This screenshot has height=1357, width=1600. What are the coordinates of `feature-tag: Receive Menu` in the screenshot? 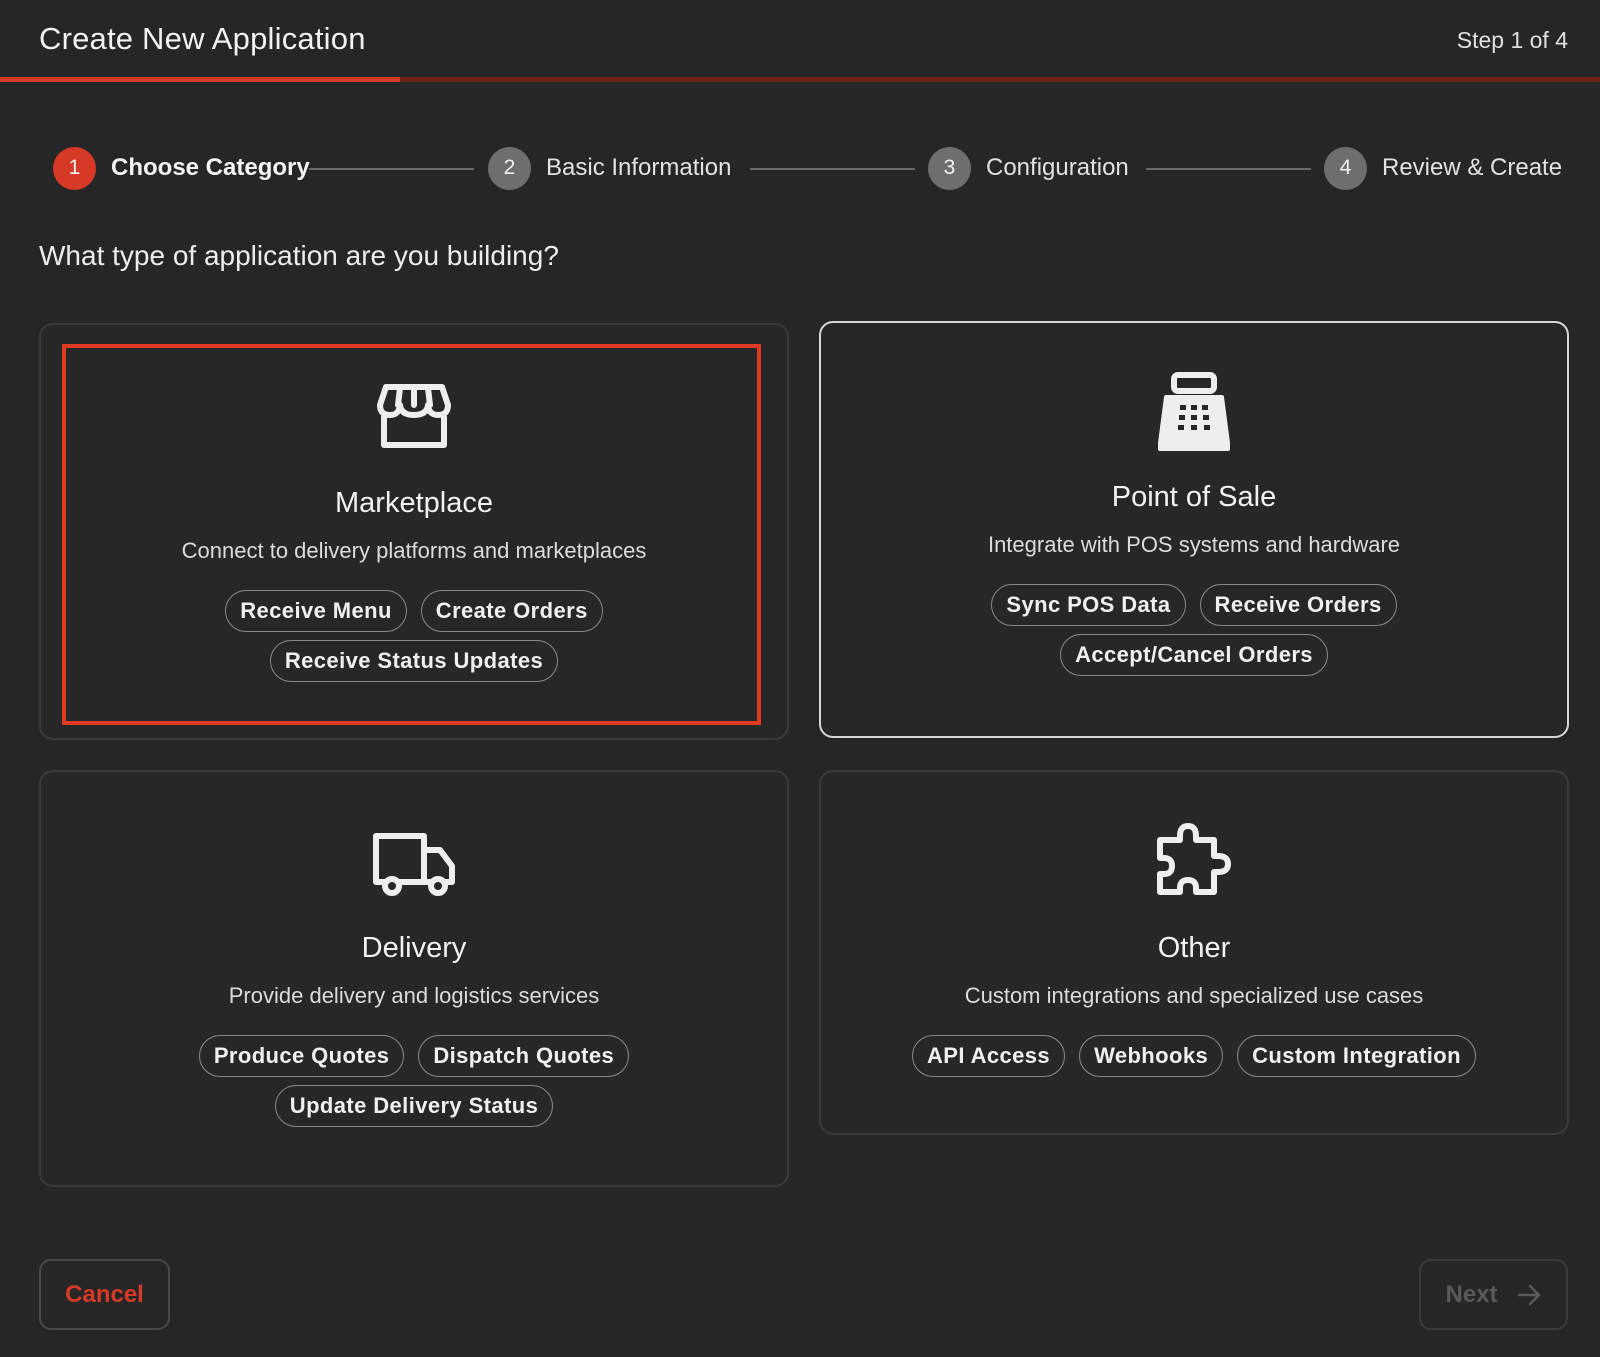 It's located at (316, 611).